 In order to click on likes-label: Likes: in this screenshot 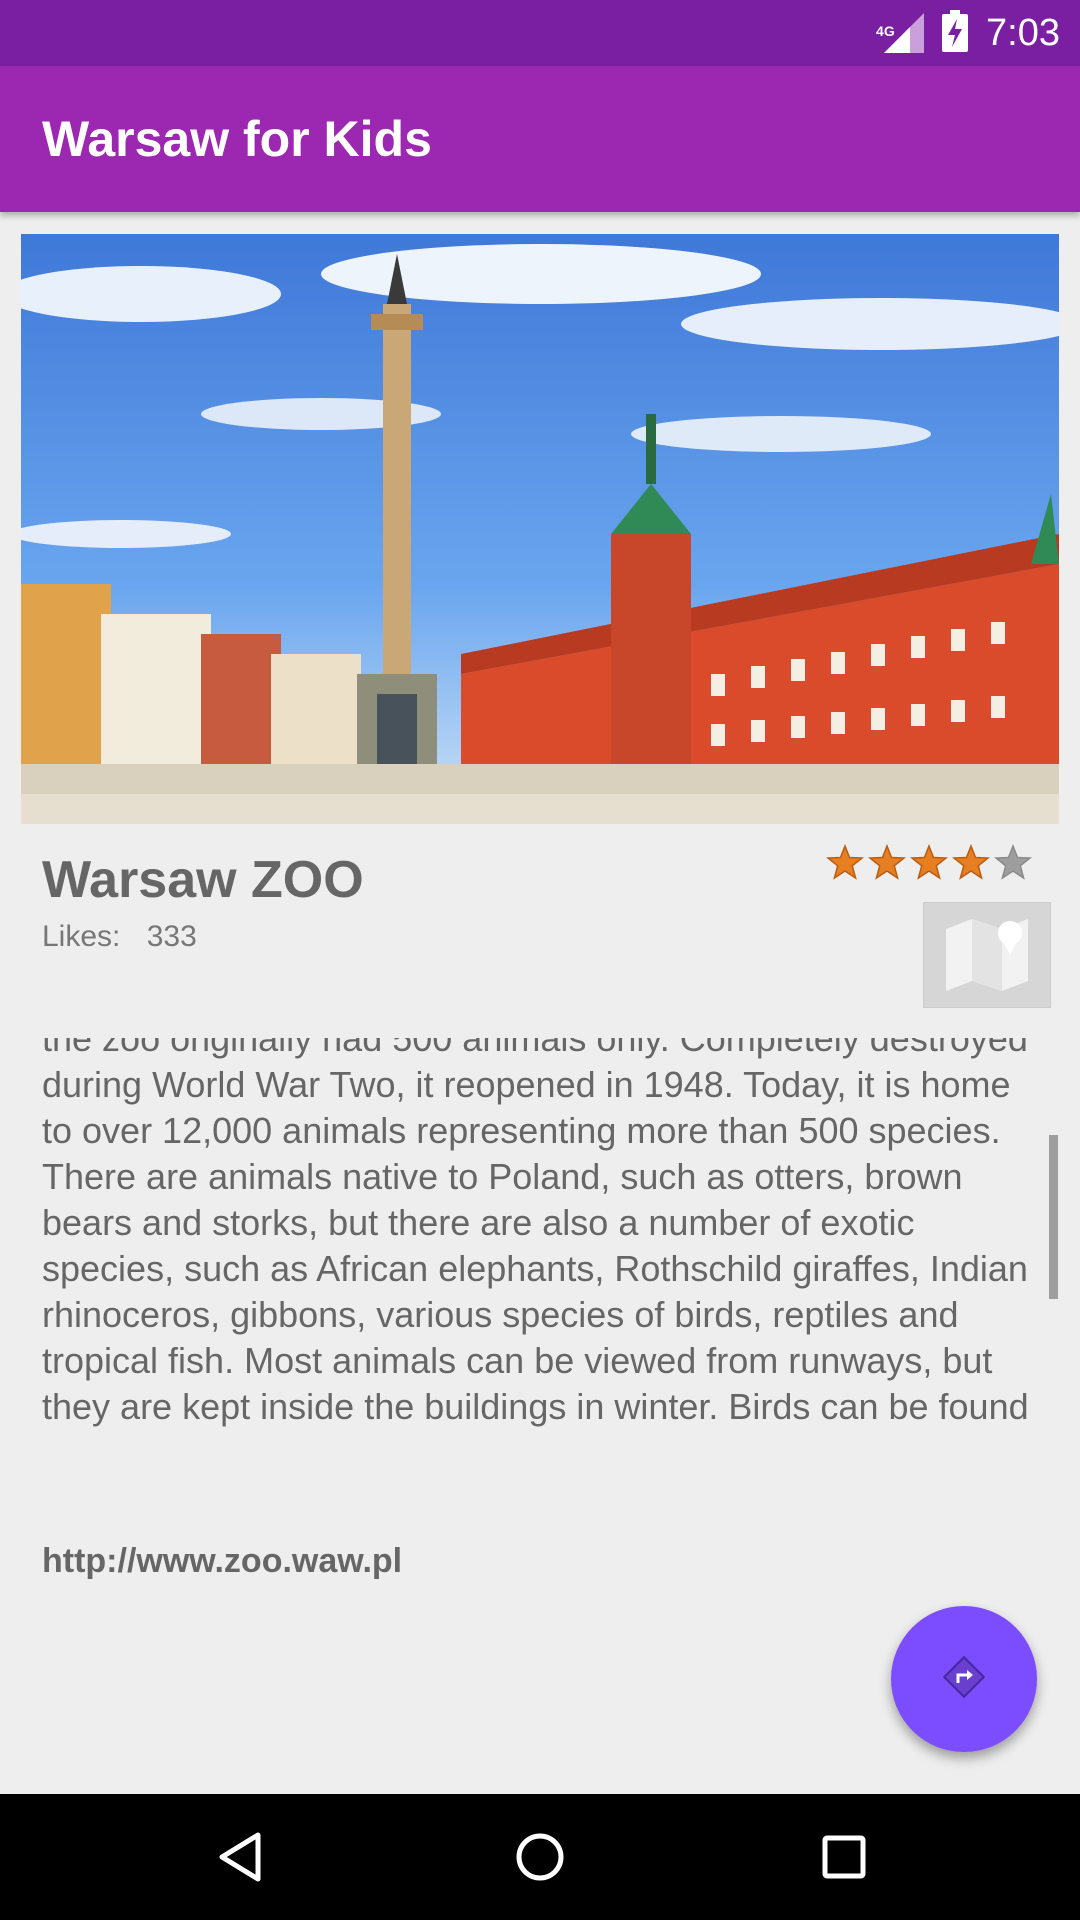, I will do `click(81, 936)`.